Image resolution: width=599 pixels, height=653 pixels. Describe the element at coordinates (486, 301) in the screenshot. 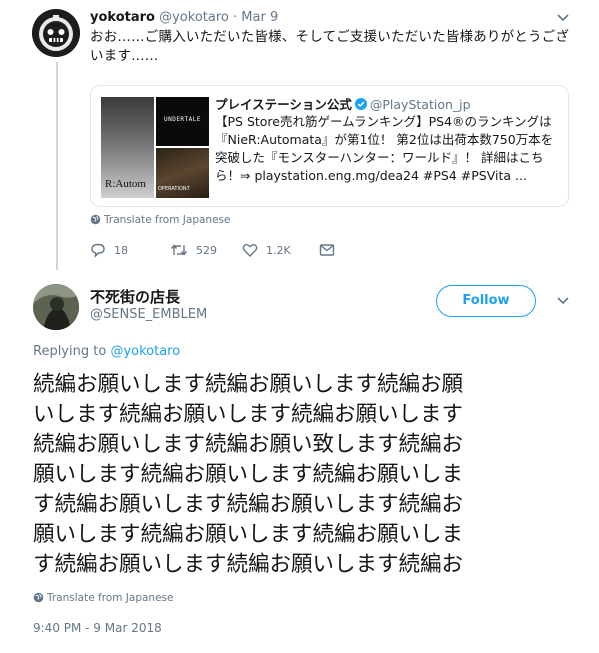

I see `follow-button: Follow` at that location.